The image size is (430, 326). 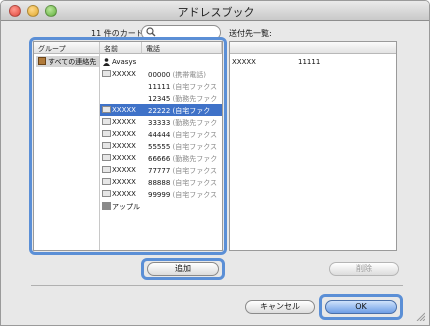 I want to click on add-button: 追加, so click(x=183, y=269).